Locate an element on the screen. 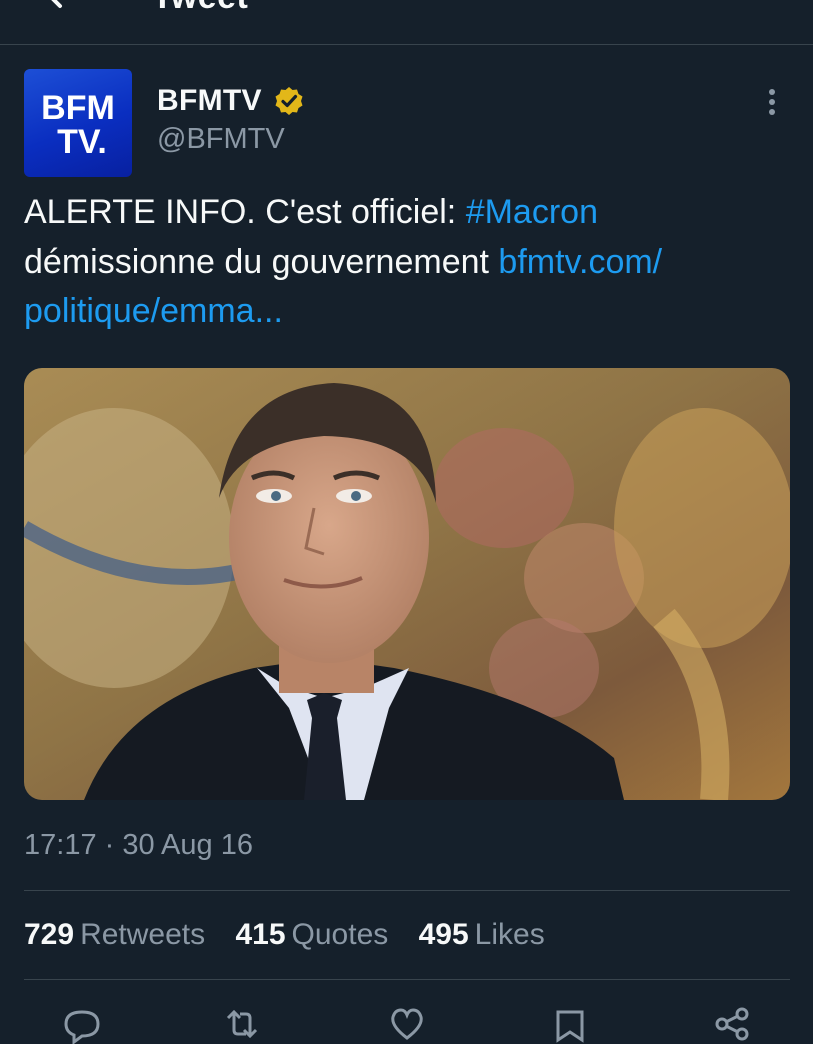 The width and height of the screenshot is (813, 1044). retweets-label: Retweets is located at coordinates (143, 934).